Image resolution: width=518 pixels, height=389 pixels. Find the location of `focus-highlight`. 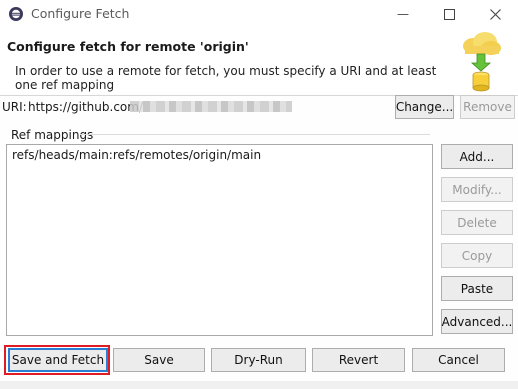

focus-highlight is located at coordinates (57, 360).